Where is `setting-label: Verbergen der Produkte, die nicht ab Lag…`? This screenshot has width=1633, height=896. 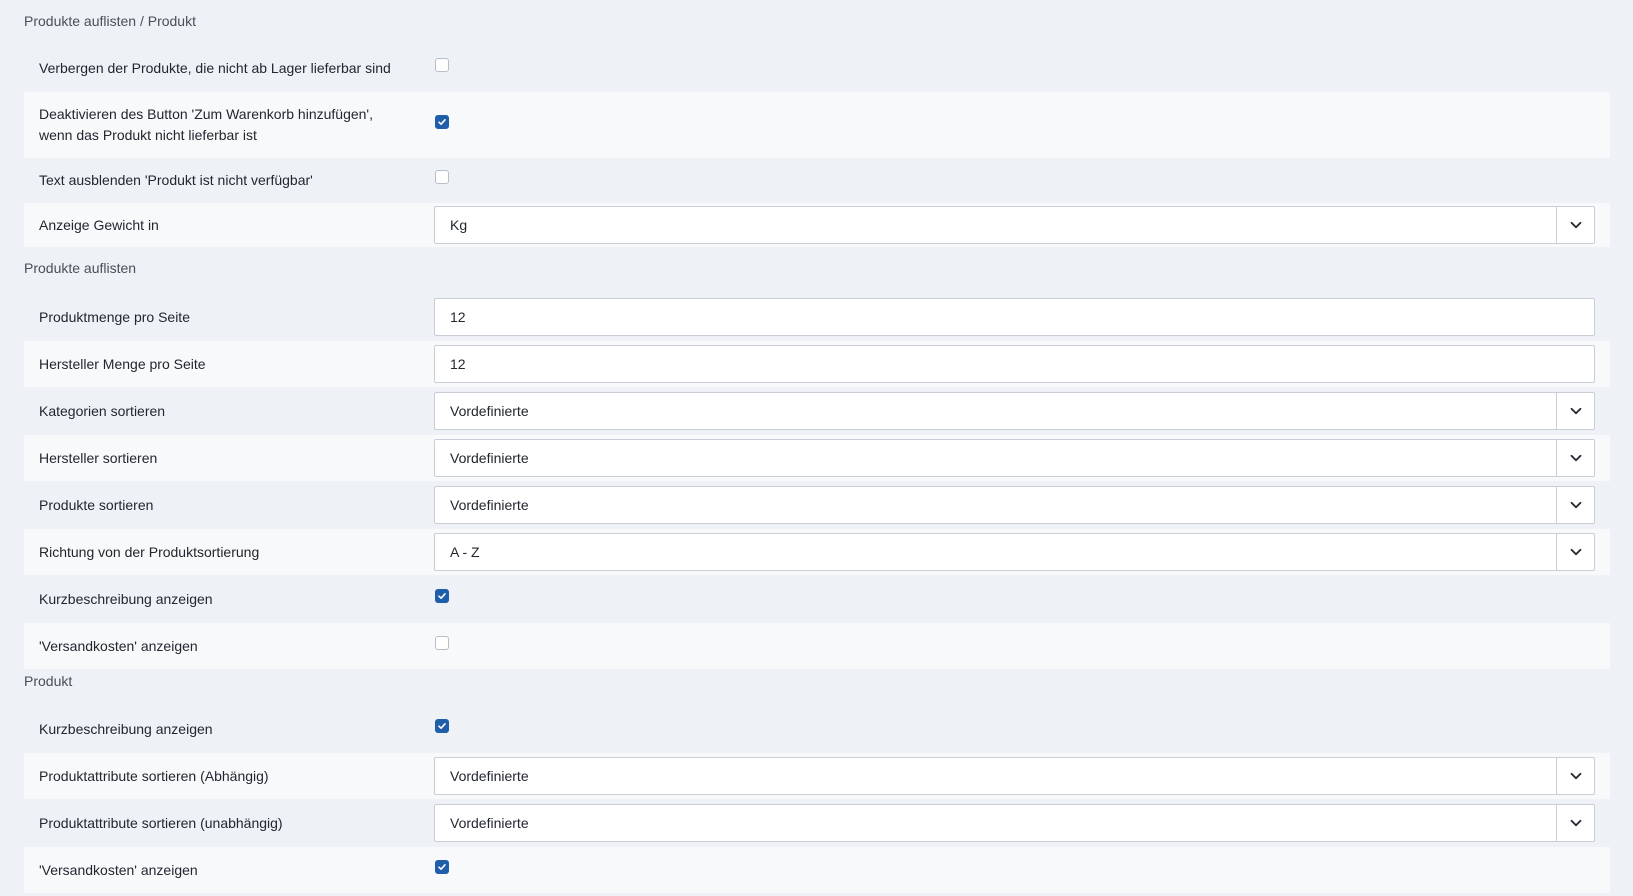 setting-label: Verbergen der Produkte, die nicht ab Lag… is located at coordinates (215, 67).